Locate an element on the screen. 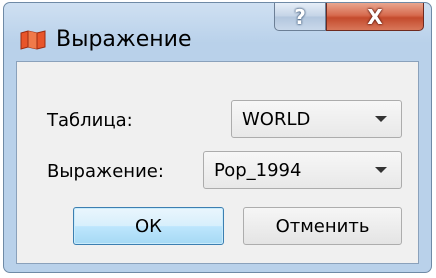  close-button: X is located at coordinates (375, 17).